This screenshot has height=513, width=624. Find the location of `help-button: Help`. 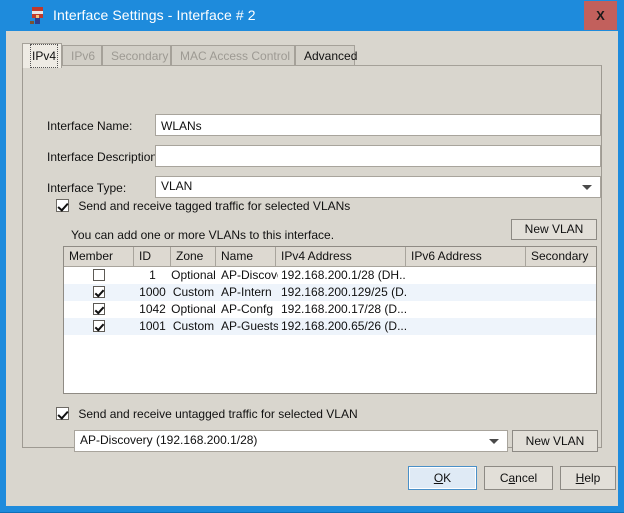

help-button: Help is located at coordinates (588, 478).